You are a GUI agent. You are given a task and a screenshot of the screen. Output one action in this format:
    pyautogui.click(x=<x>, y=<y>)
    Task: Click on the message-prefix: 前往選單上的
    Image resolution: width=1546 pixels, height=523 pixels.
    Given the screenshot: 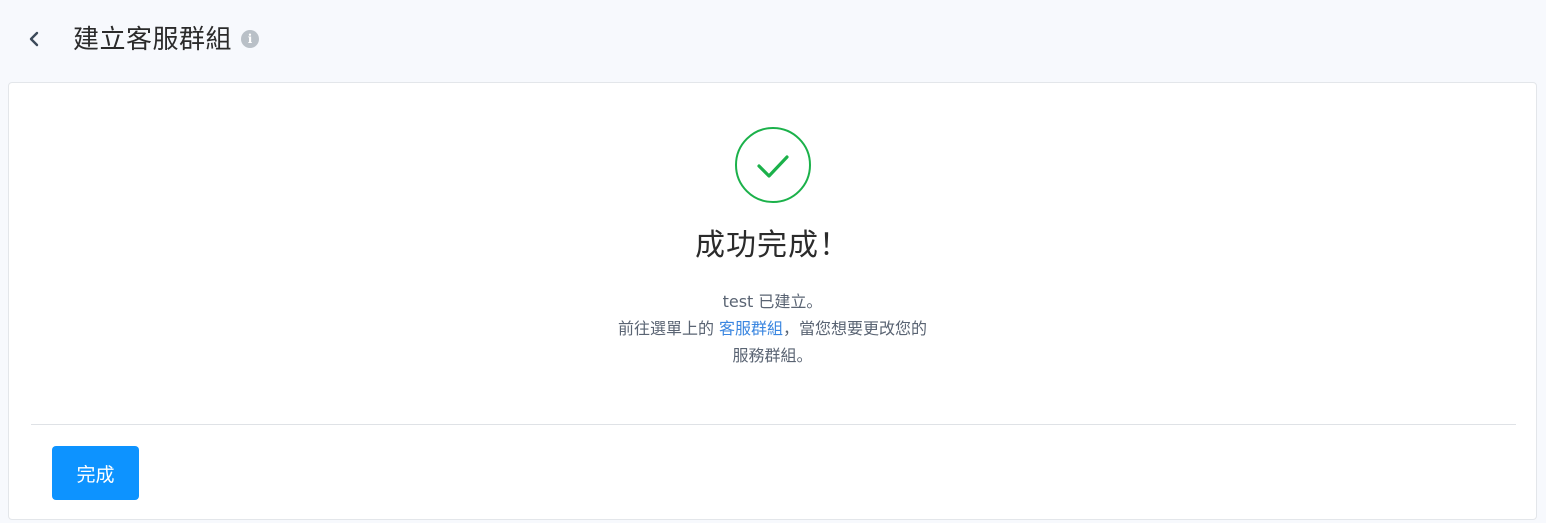 What is the action you would take?
    pyautogui.click(x=668, y=328)
    